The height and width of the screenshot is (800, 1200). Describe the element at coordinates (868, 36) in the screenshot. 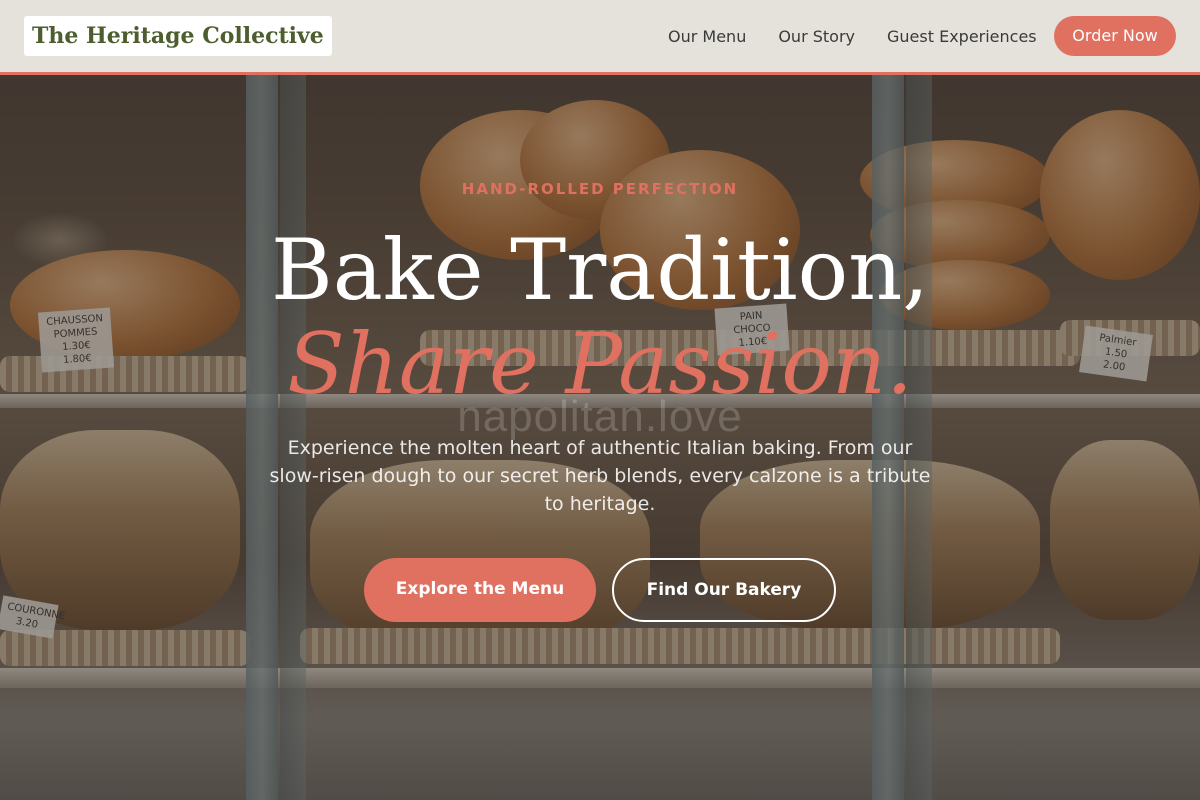

I see `nav-links: Our Menu Our Story Guest Experiences` at that location.